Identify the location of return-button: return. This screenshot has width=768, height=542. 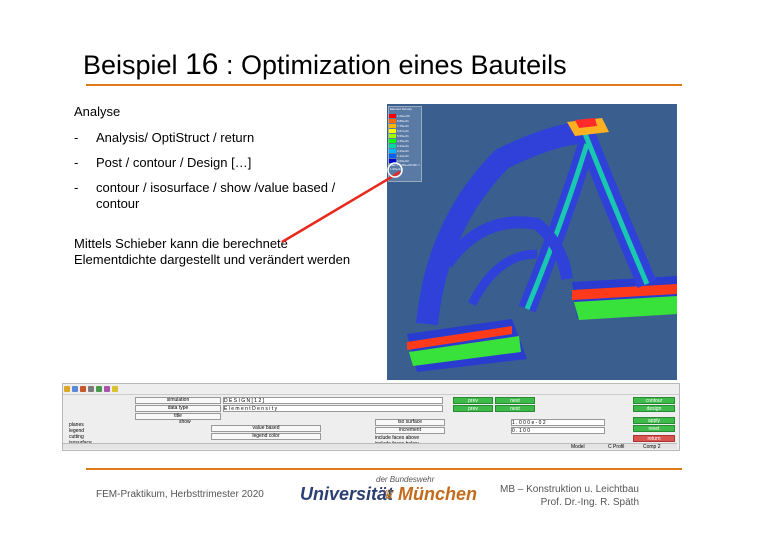
(654, 438).